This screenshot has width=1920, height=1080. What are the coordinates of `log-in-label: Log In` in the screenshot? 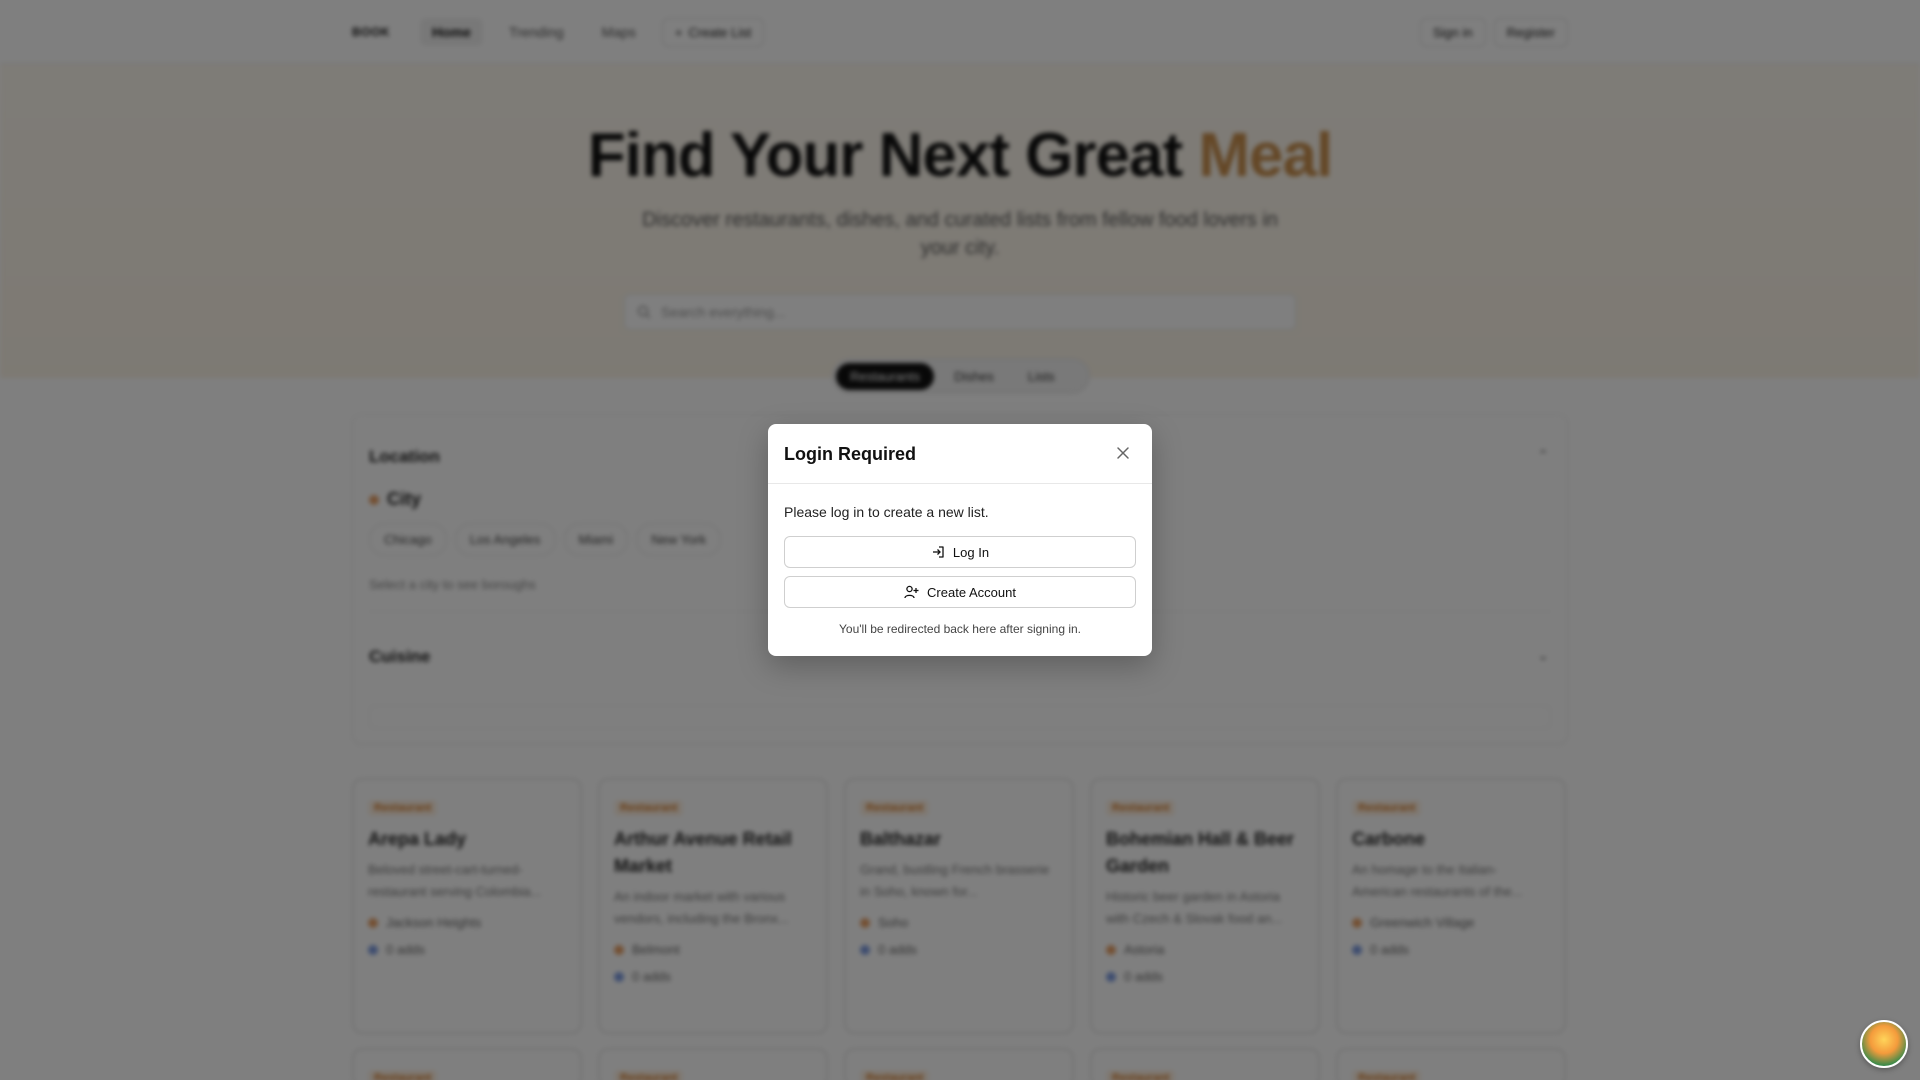 It's located at (971, 552).